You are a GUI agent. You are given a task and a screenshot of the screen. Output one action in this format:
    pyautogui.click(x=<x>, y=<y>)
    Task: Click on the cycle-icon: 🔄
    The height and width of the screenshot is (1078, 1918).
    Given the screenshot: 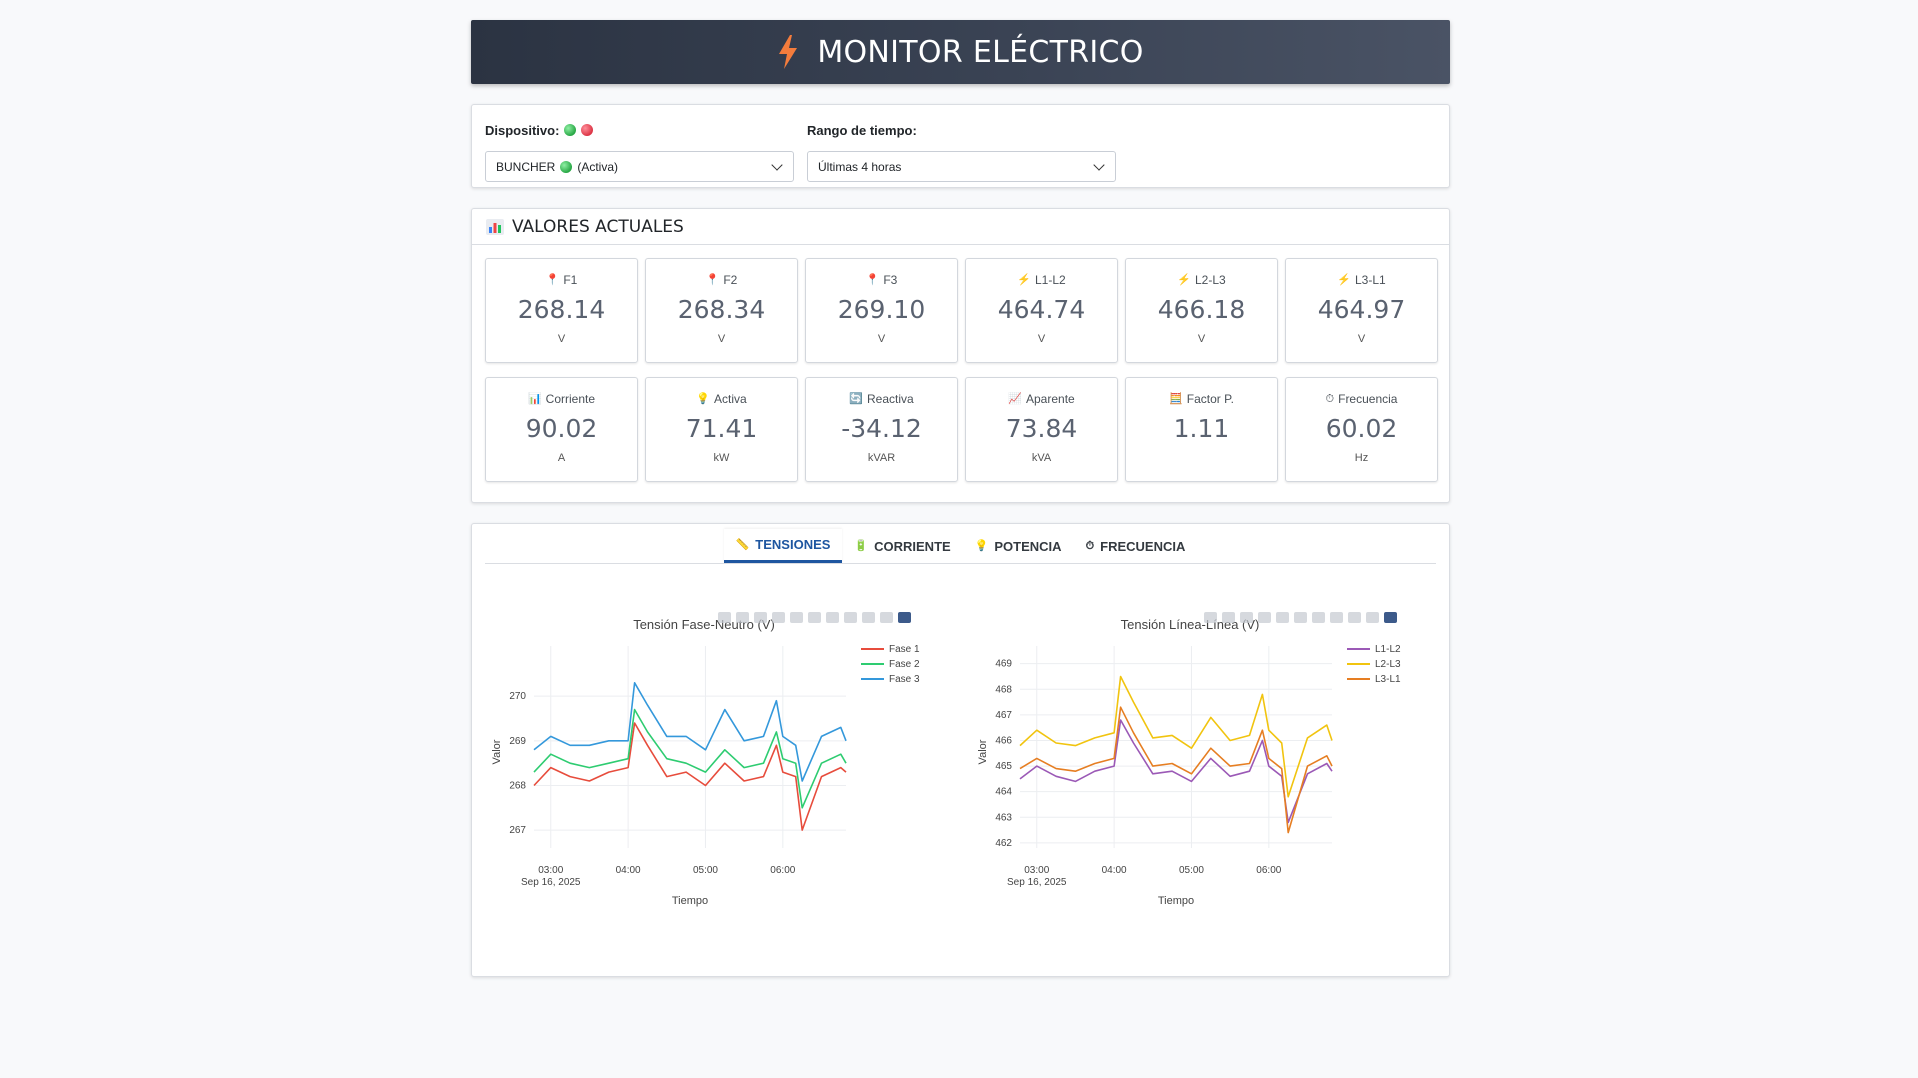 What is the action you would take?
    pyautogui.click(x=856, y=399)
    